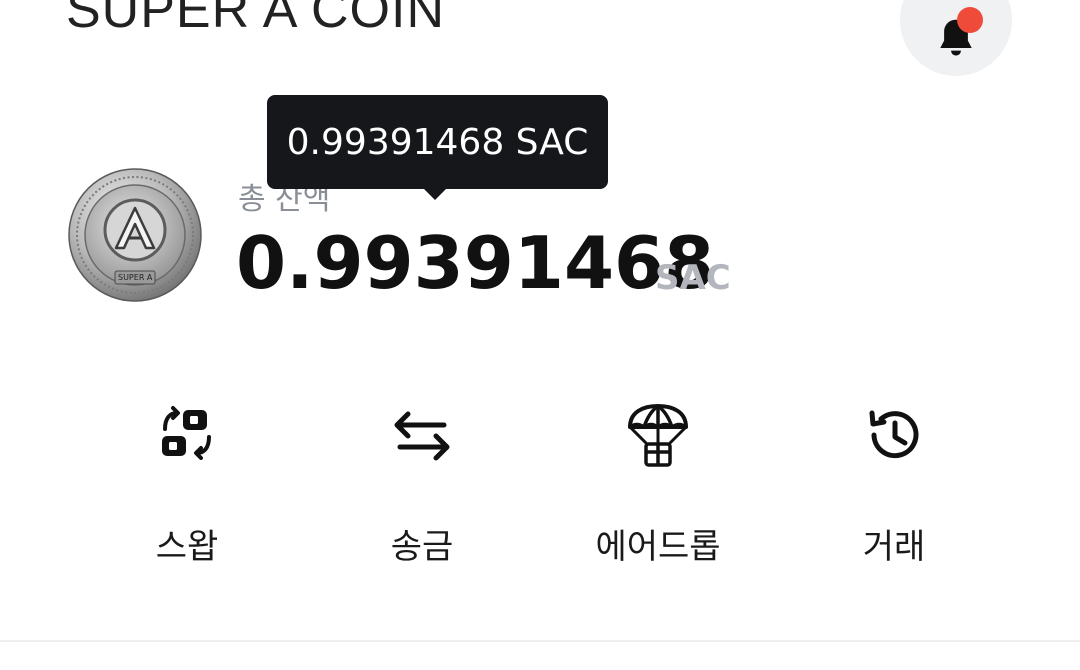 Image resolution: width=1080 pixels, height=670 pixels. What do you see at coordinates (658, 435) in the screenshot?
I see `parachute-gift-icon` at bounding box center [658, 435].